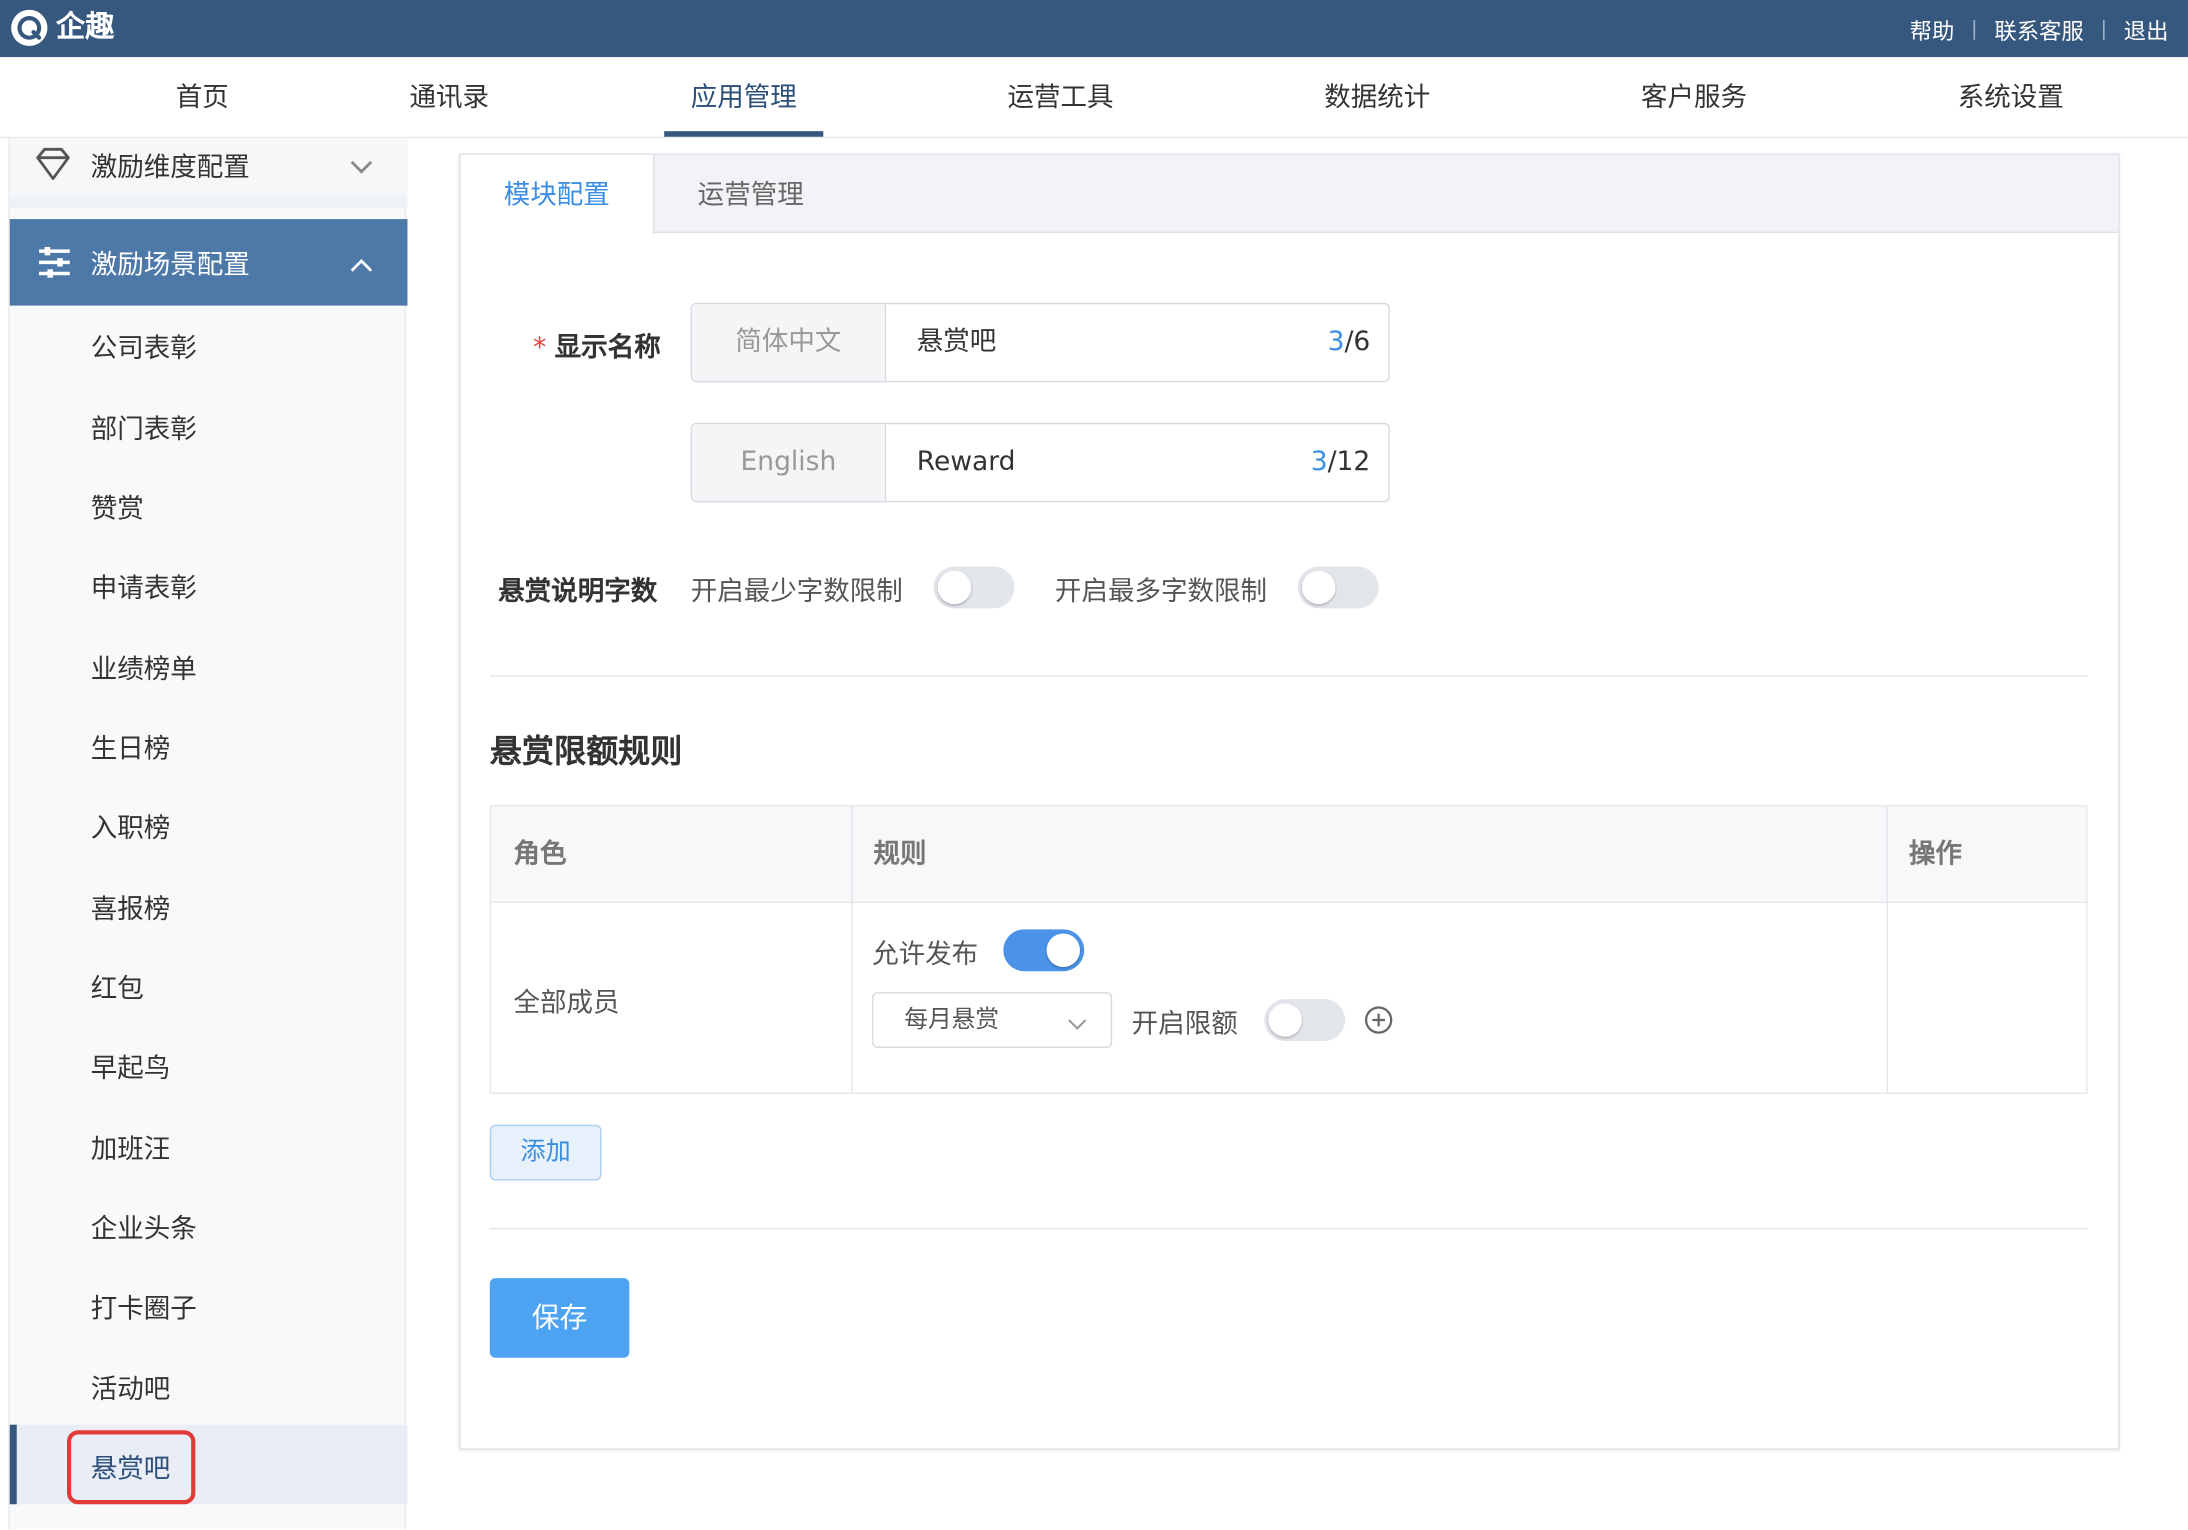 The image size is (2188, 1530). Describe the element at coordinates (586, 752) in the screenshot. I see `limit-rules-title: 悬赏限额规则` at that location.